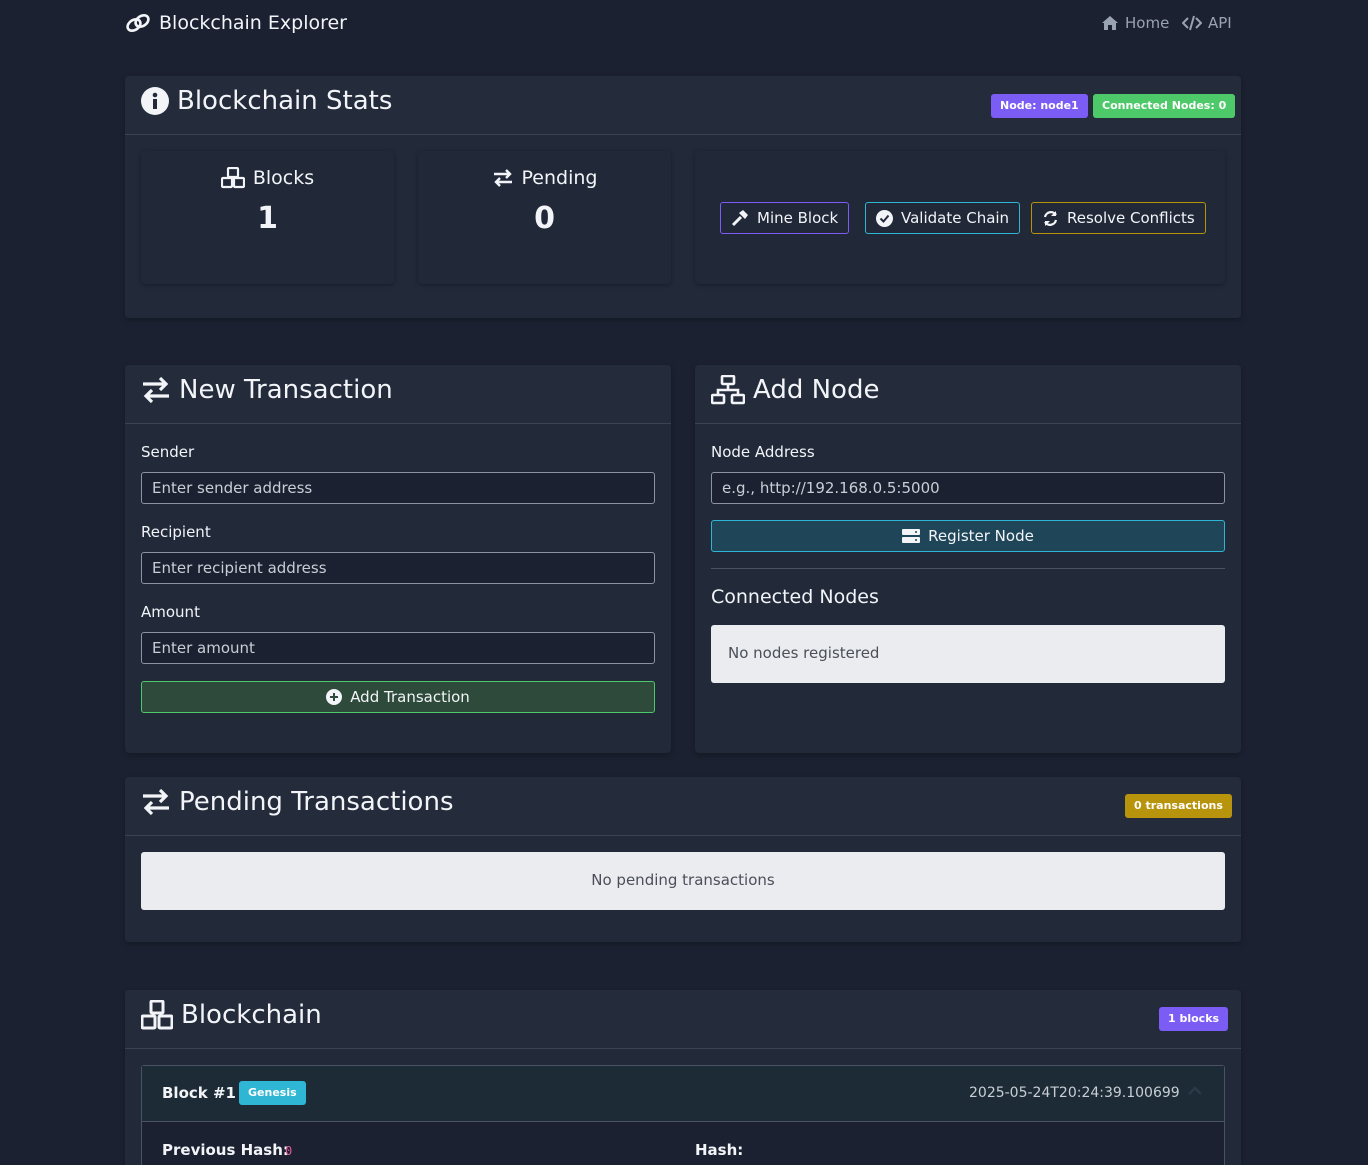 Image resolution: width=1368 pixels, height=1165 pixels. Describe the element at coordinates (955, 218) in the screenshot. I see `validate-chain-label: Validate Chain` at that location.